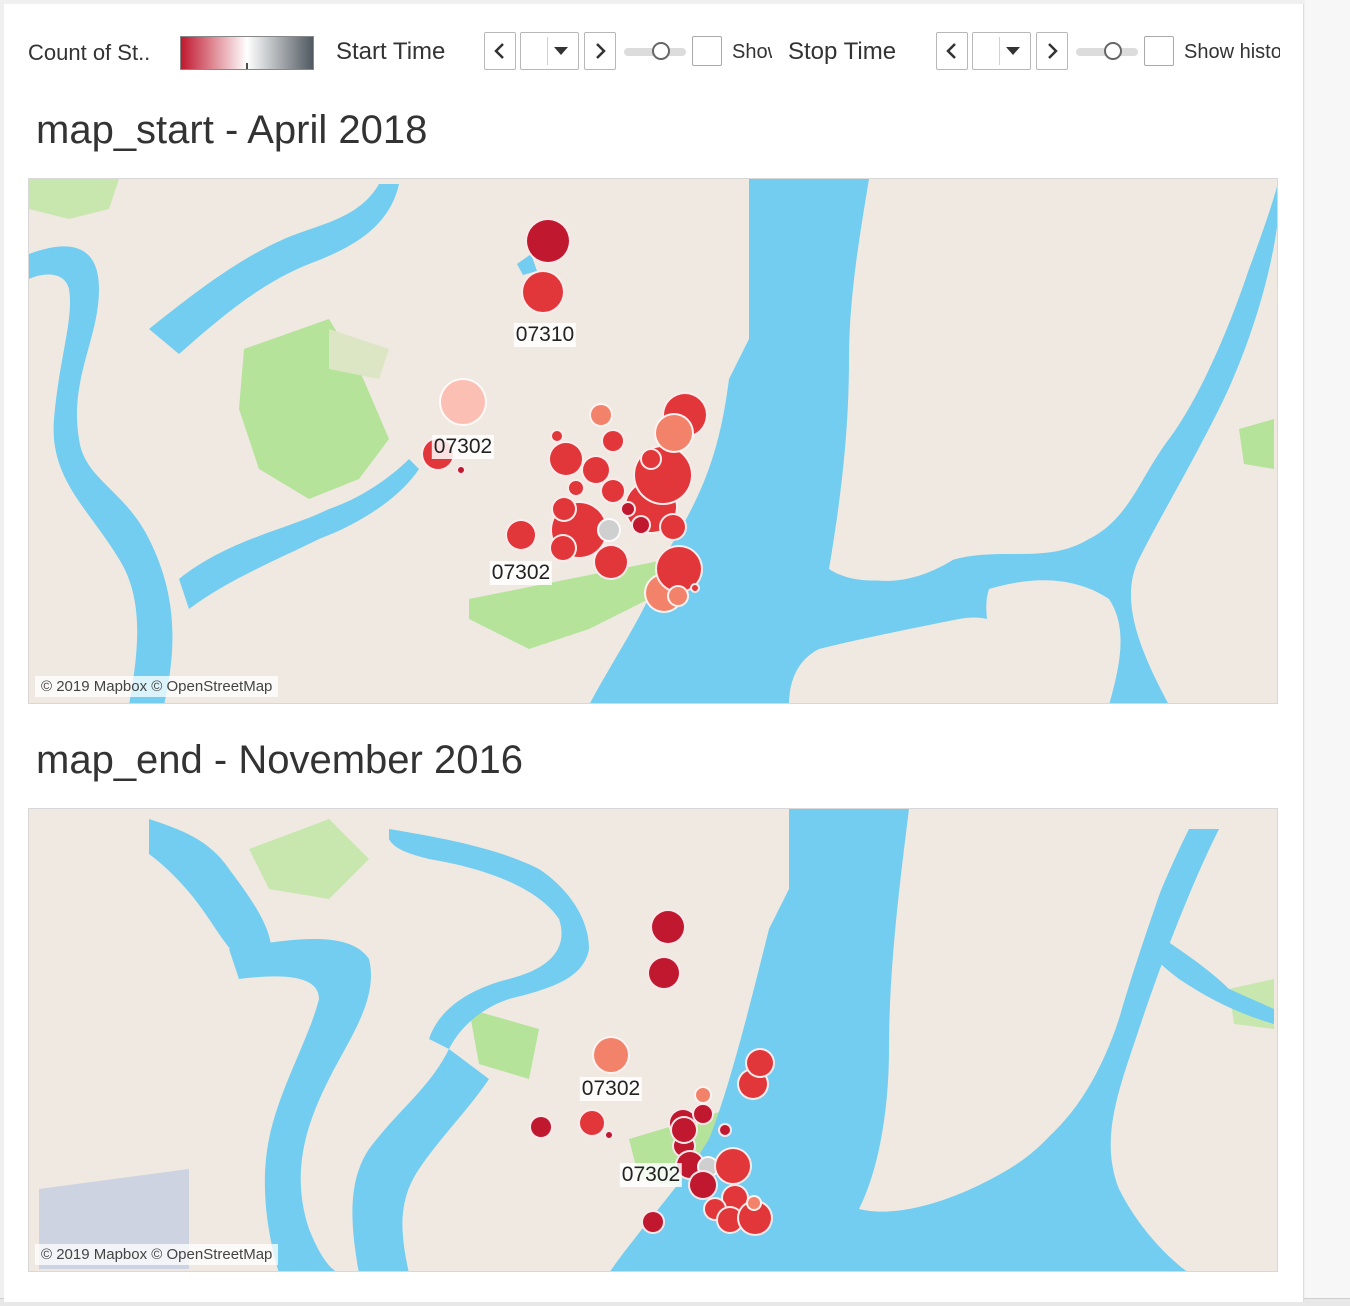 Image resolution: width=1350 pixels, height=1306 pixels. I want to click on window-edge, so click(1327, 653).